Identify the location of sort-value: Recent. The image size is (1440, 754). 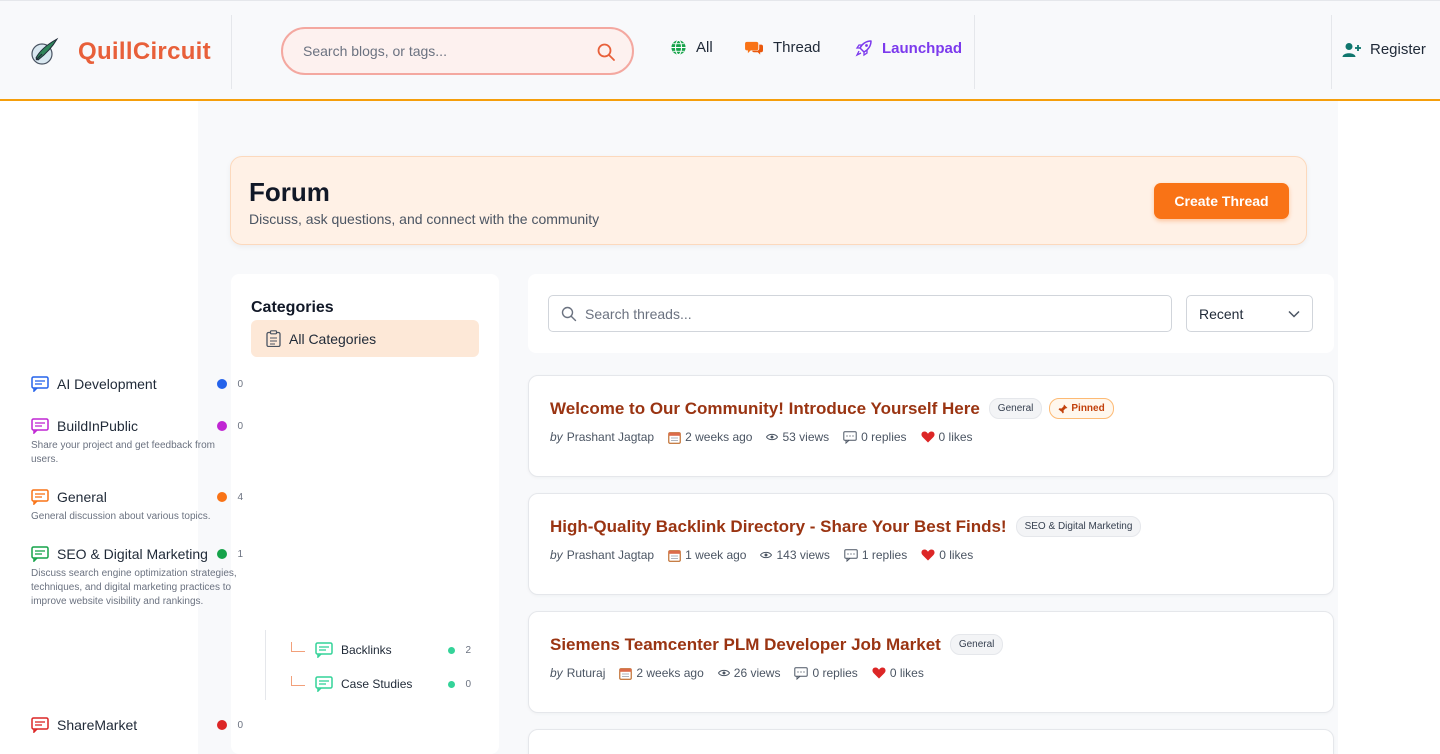
(1221, 313).